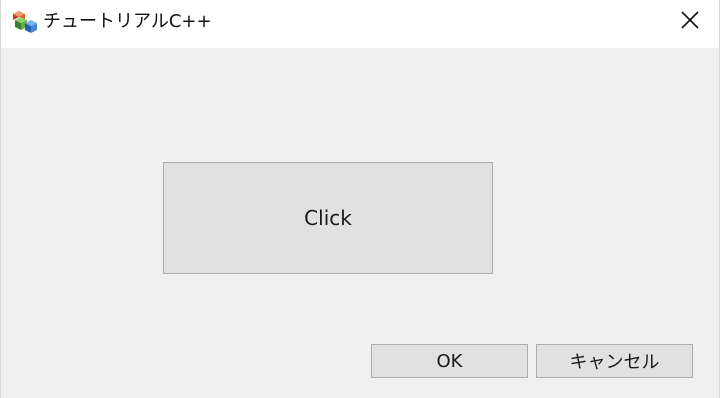  I want to click on app-icon, so click(24, 22).